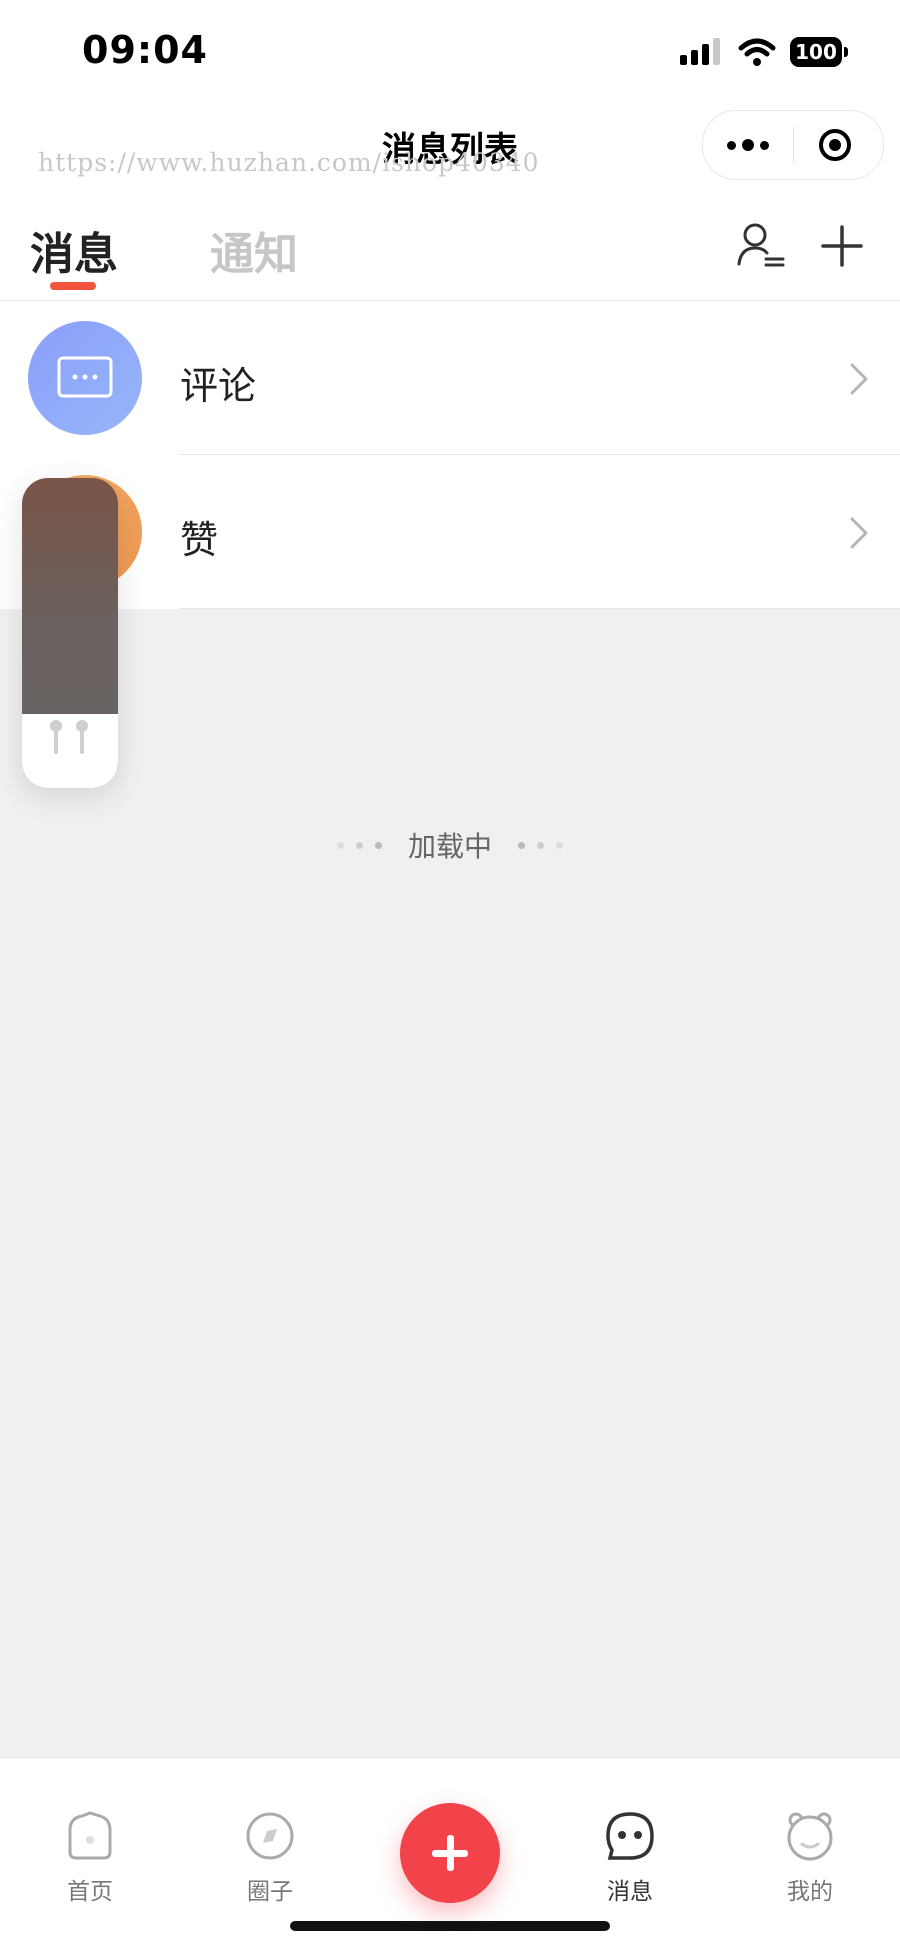 This screenshot has width=900, height=1948. I want to click on earbuds-icon, so click(69, 737).